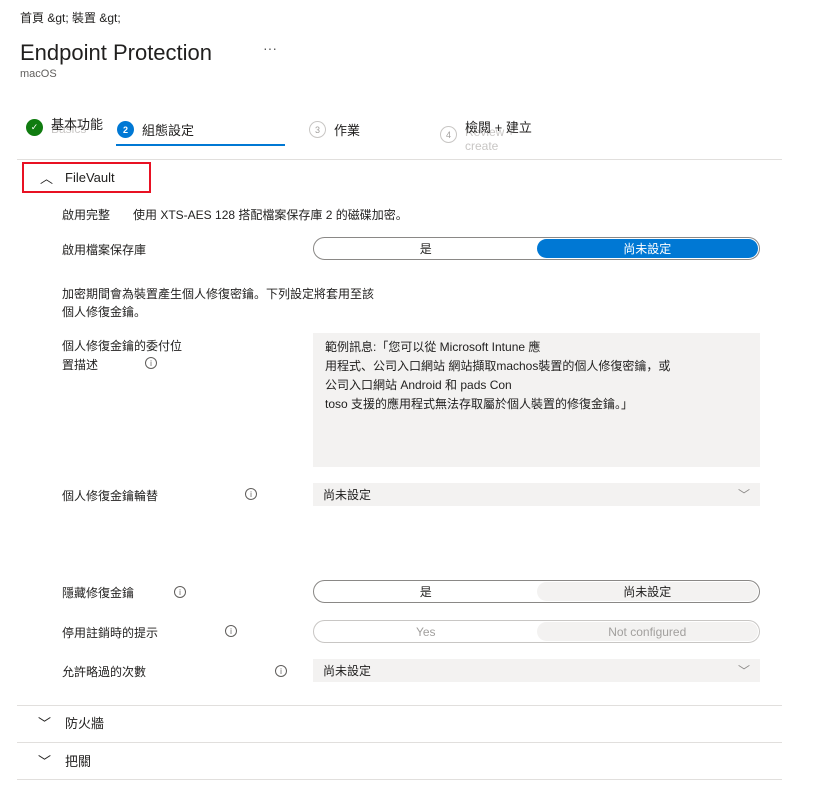 This screenshot has width=813, height=789. I want to click on page-title: Endpoint Protection, so click(116, 52).